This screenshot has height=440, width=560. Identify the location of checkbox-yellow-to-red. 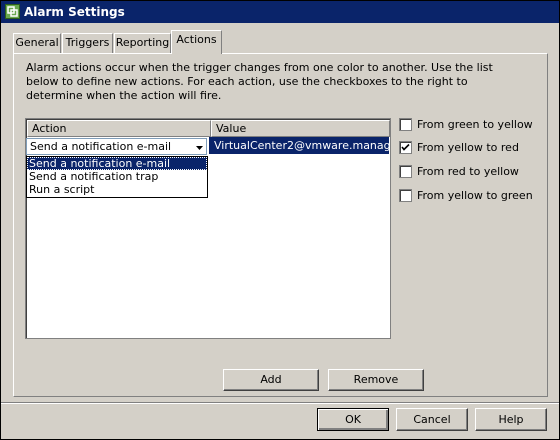
(405, 147).